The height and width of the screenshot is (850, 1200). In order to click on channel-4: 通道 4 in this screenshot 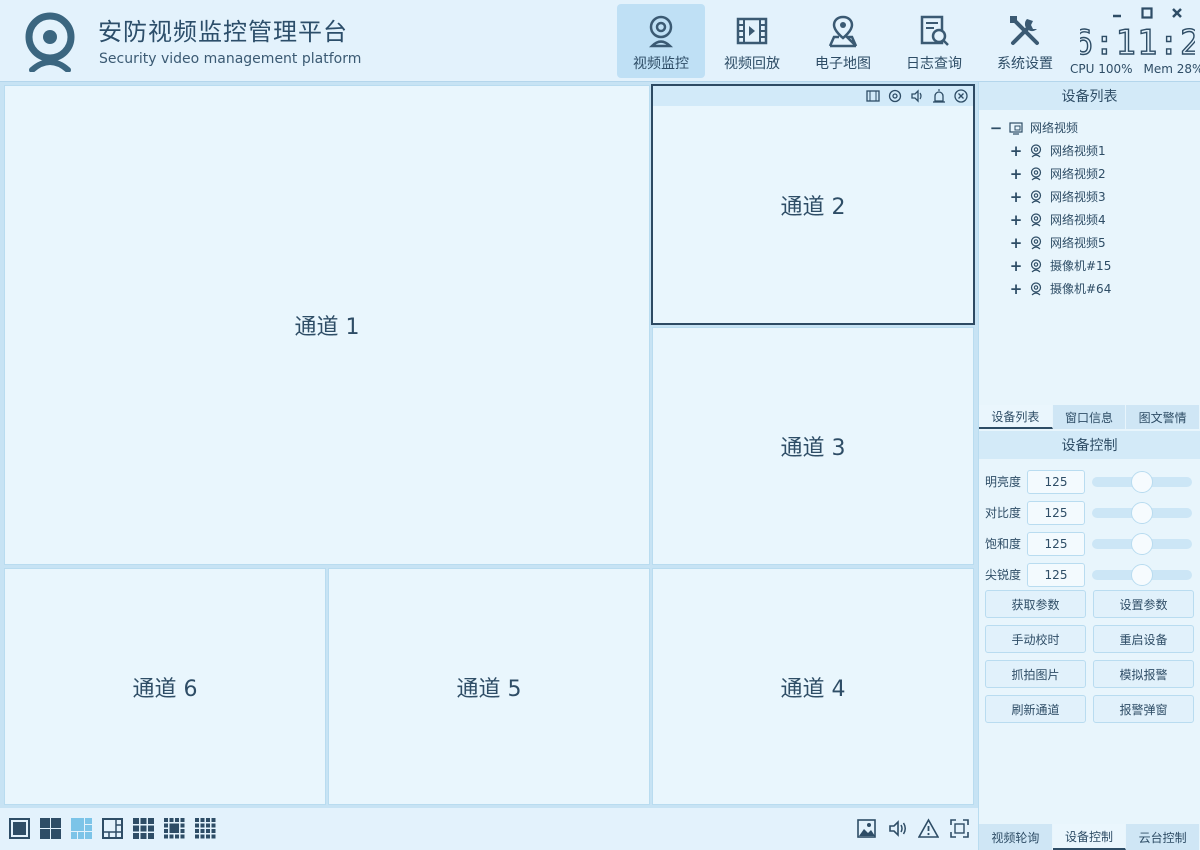, I will do `click(813, 686)`.